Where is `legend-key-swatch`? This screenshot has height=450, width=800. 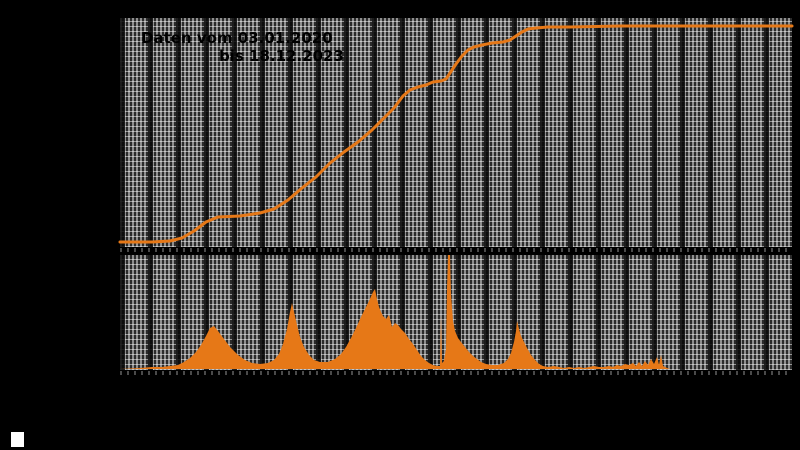
legend-key-swatch is located at coordinates (17, 439).